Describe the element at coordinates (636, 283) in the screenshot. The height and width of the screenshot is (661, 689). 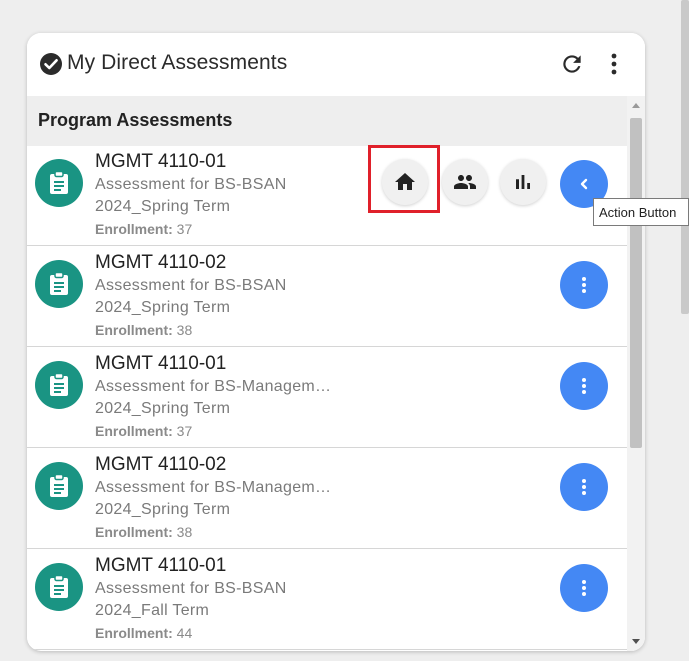
I see `scroll-thumb` at that location.